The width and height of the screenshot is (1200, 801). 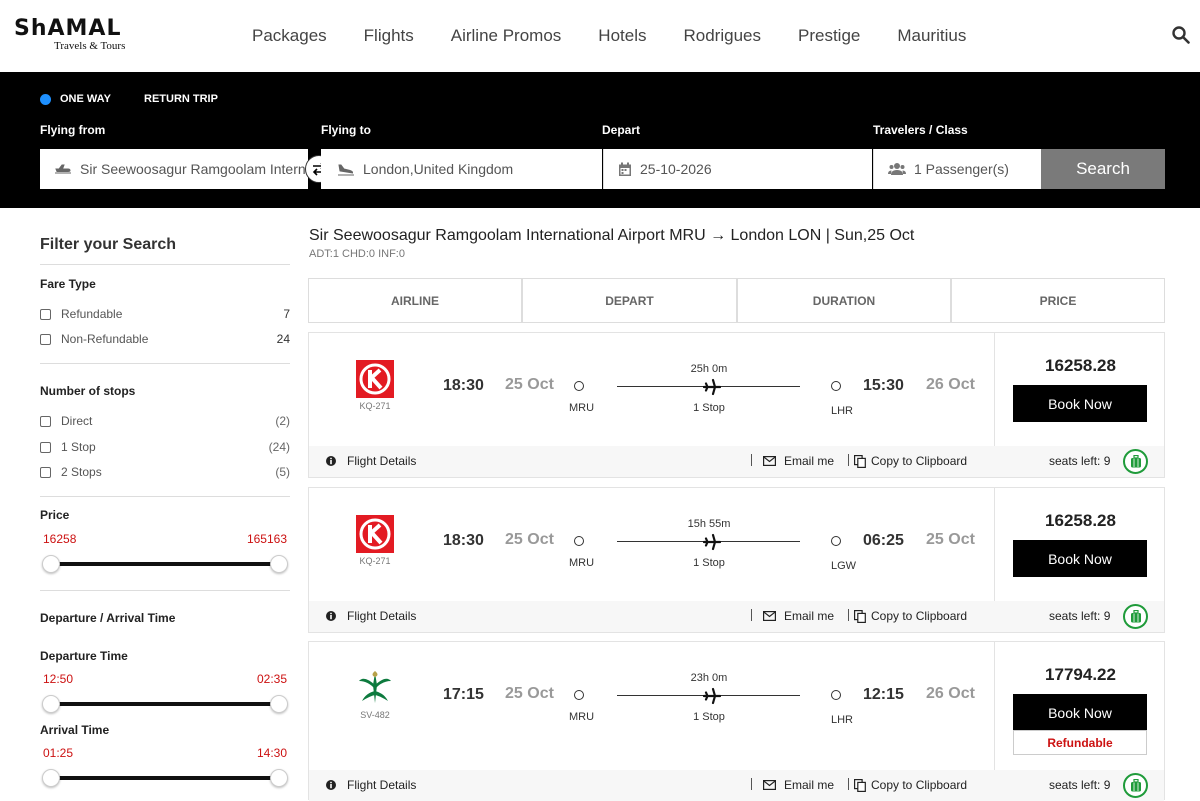 I want to click on origin-marker, so click(x=579, y=695).